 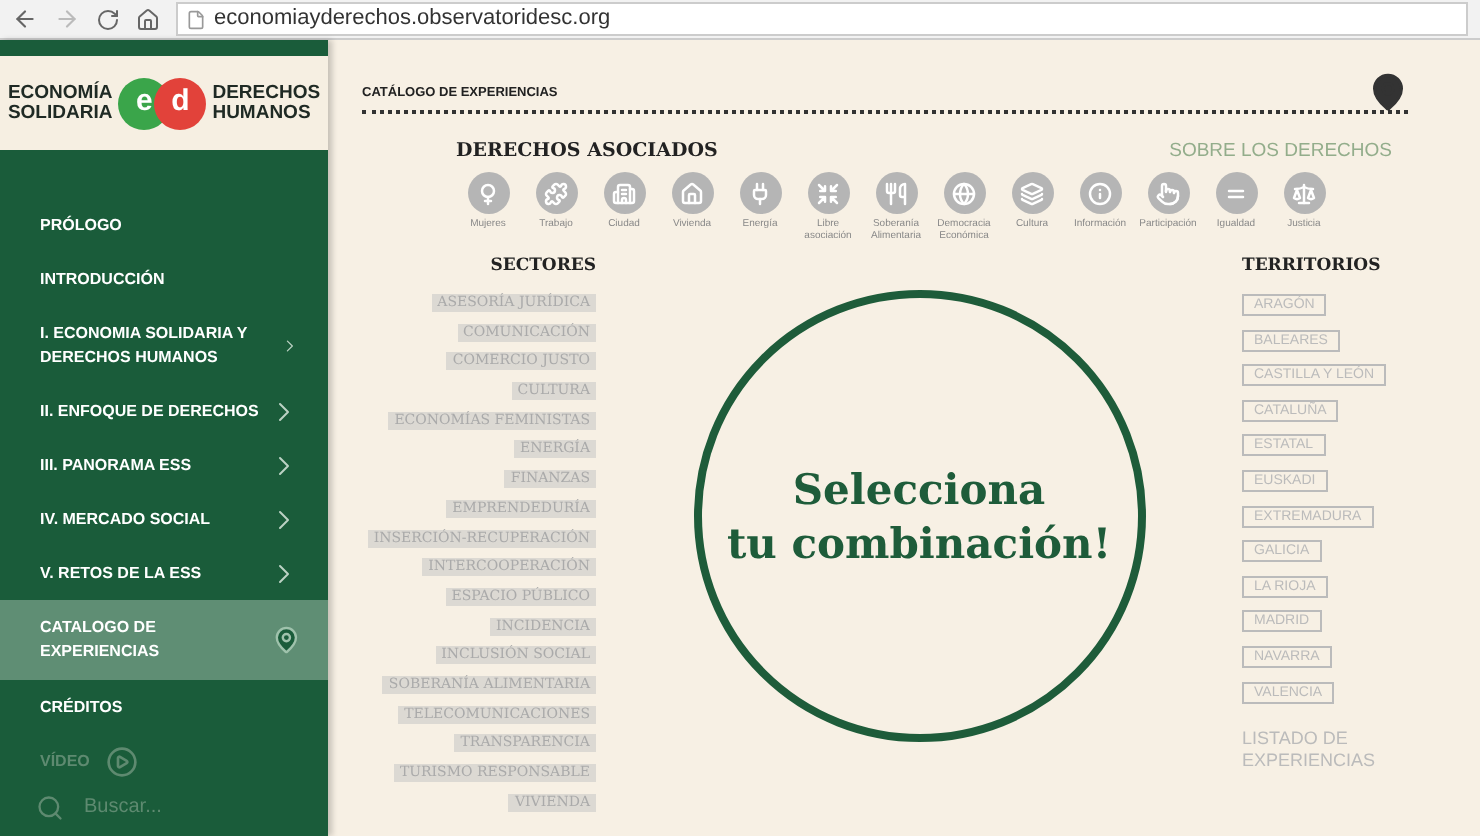 I want to click on logo-text: DERECHOS, so click(x=266, y=93).